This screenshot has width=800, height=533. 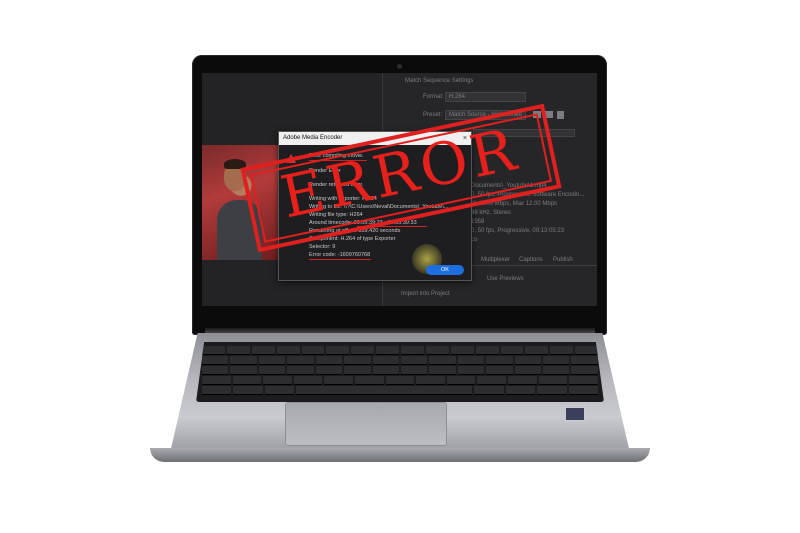 What do you see at coordinates (399, 66) in the screenshot?
I see `webcam` at bounding box center [399, 66].